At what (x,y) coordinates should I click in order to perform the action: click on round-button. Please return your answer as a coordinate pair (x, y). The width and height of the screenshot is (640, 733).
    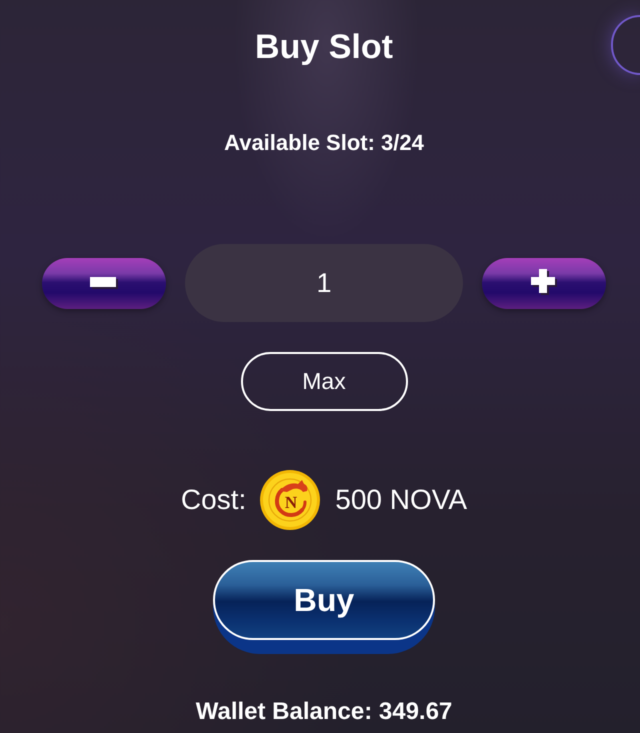
    Looking at the image, I should click on (625, 45).